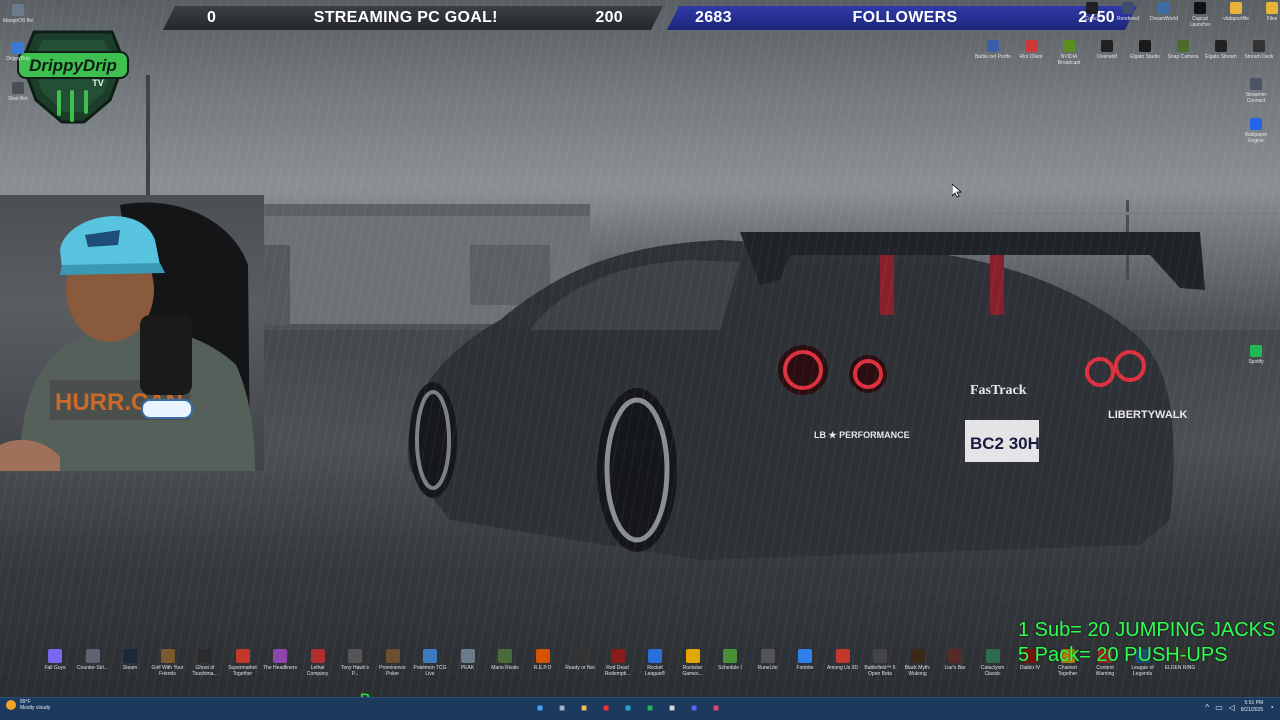  I want to click on shortcut-label: Snap Camera, so click(1183, 57).